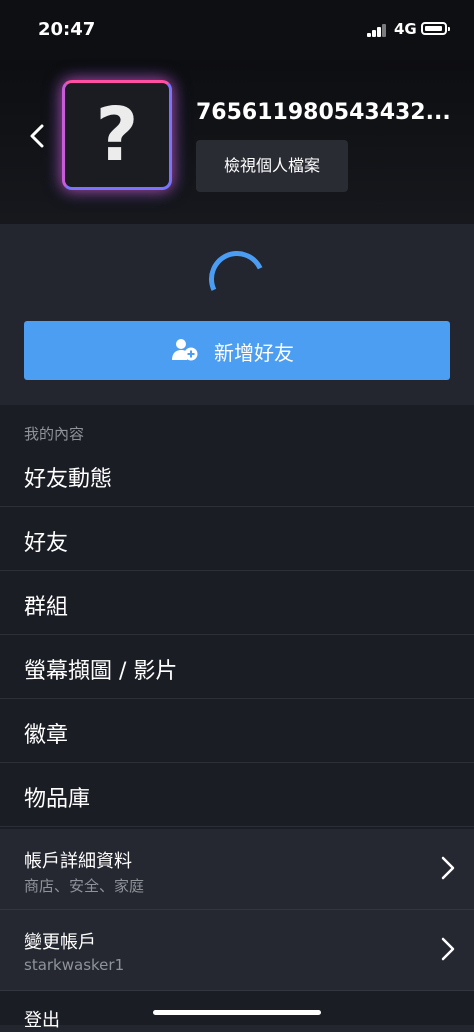 The height and width of the screenshot is (1032, 474). Describe the element at coordinates (46, 607) in the screenshot. I see `menu-item-label: 群組` at that location.